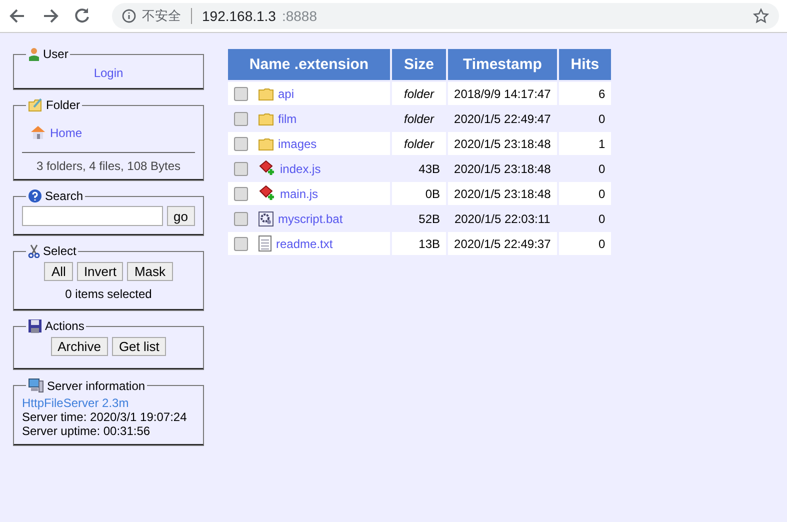 The image size is (787, 522). Describe the element at coordinates (309, 64) in the screenshot. I see `column-header: Name .extension` at that location.